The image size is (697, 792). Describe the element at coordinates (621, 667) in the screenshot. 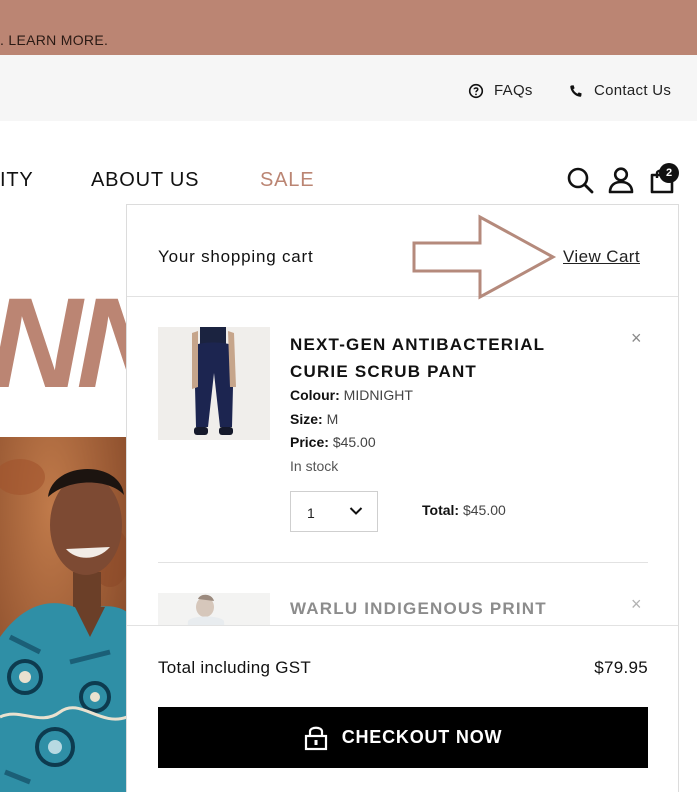

I see `cart-total-value: $79.95` at that location.